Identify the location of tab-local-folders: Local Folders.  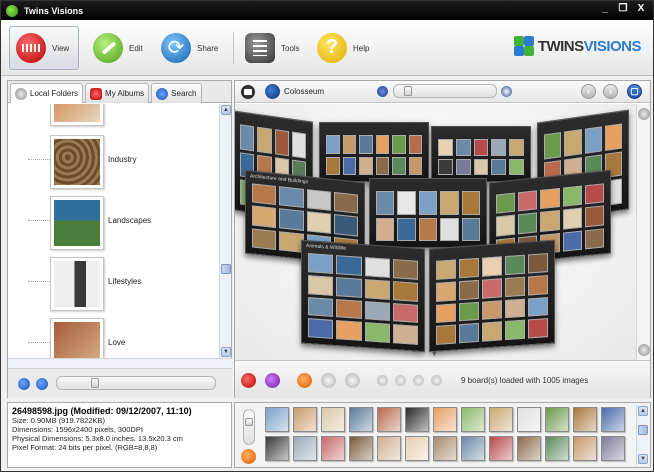
(47, 93).